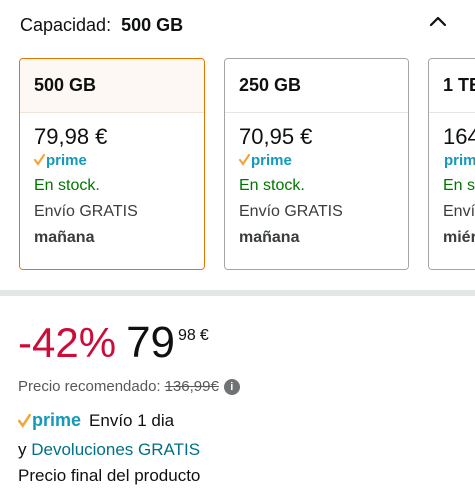 This screenshot has height=495, width=475. I want to click on returns-line: y Devoluciones GRATIS, so click(109, 450).